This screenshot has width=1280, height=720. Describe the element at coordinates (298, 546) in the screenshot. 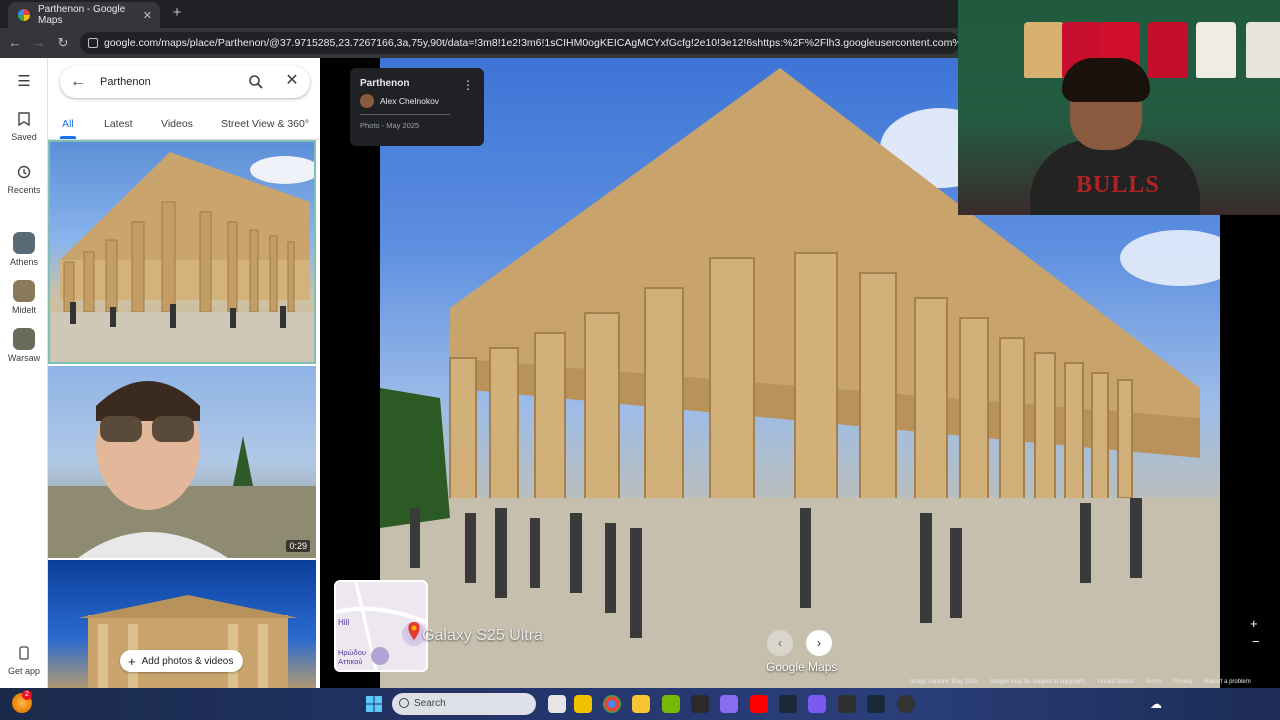

I see `video-duration: 0:29` at that location.